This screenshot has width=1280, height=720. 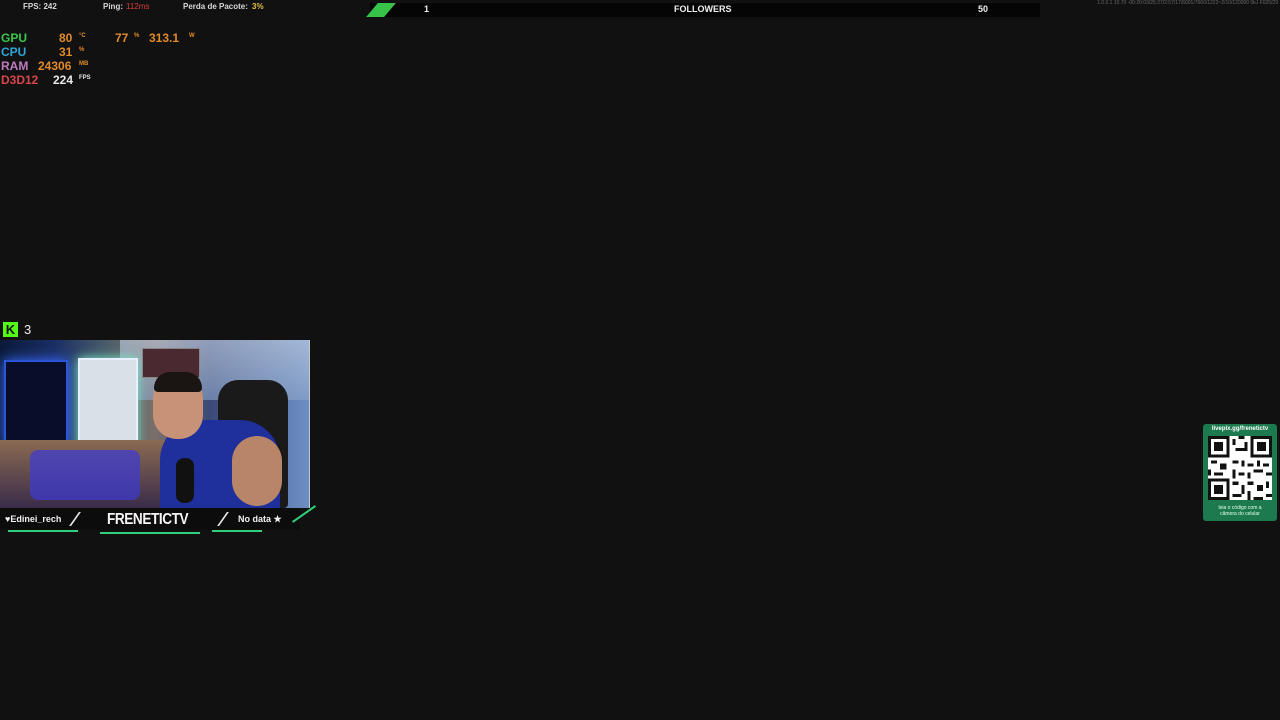 What do you see at coordinates (84, 64) in the screenshot?
I see `ram-unit: MB` at bounding box center [84, 64].